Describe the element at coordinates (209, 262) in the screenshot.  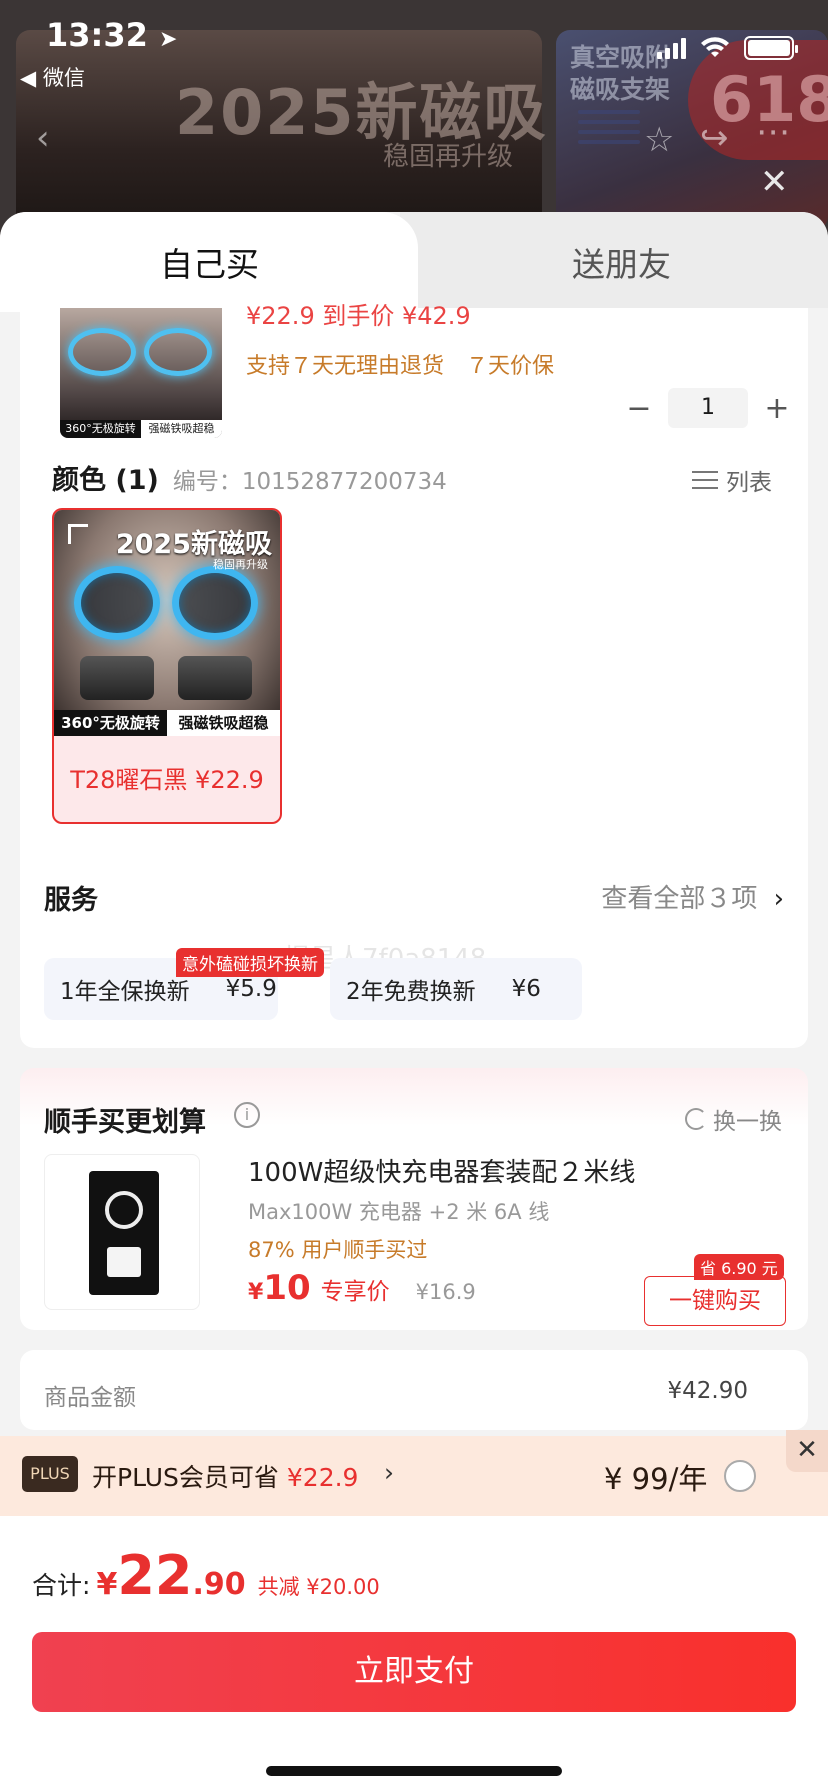
I see `tab-self-buy-label: 自己买` at that location.